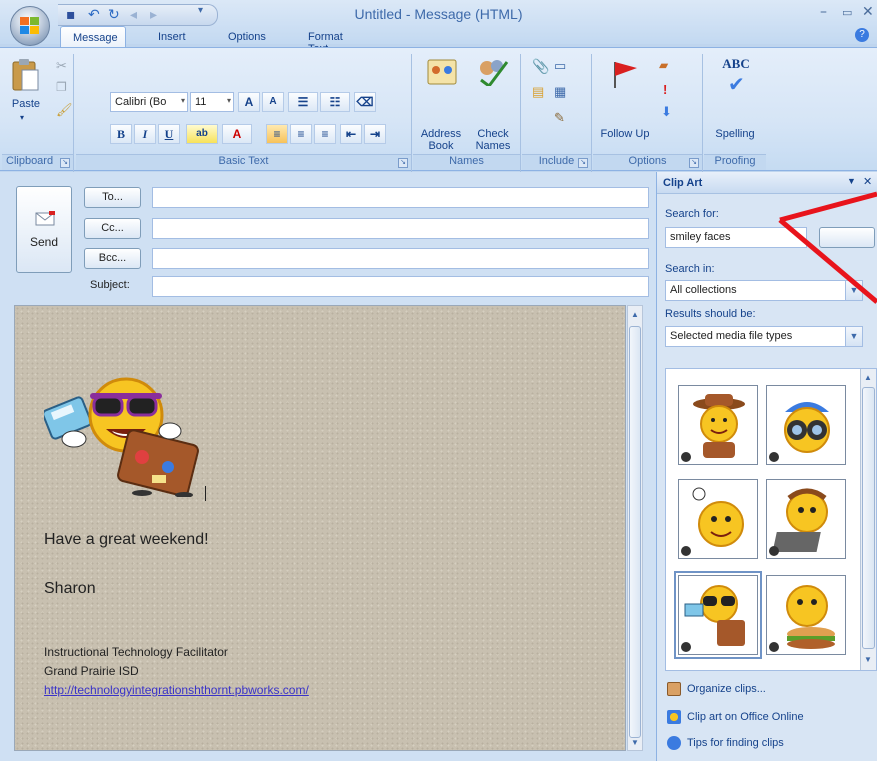 The width and height of the screenshot is (877, 761). I want to click on highlight-button: ab, so click(202, 134).